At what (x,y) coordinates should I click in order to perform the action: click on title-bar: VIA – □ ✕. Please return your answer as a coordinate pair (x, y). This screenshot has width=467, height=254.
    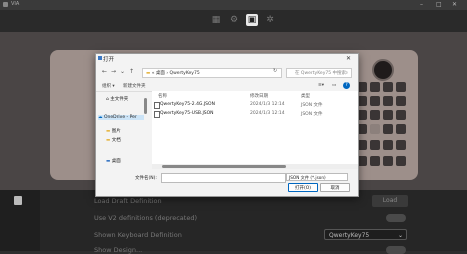
    Looking at the image, I should click on (233, 5).